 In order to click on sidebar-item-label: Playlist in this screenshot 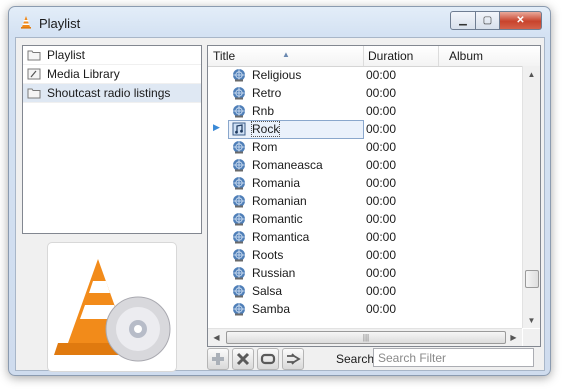, I will do `click(66, 55)`.